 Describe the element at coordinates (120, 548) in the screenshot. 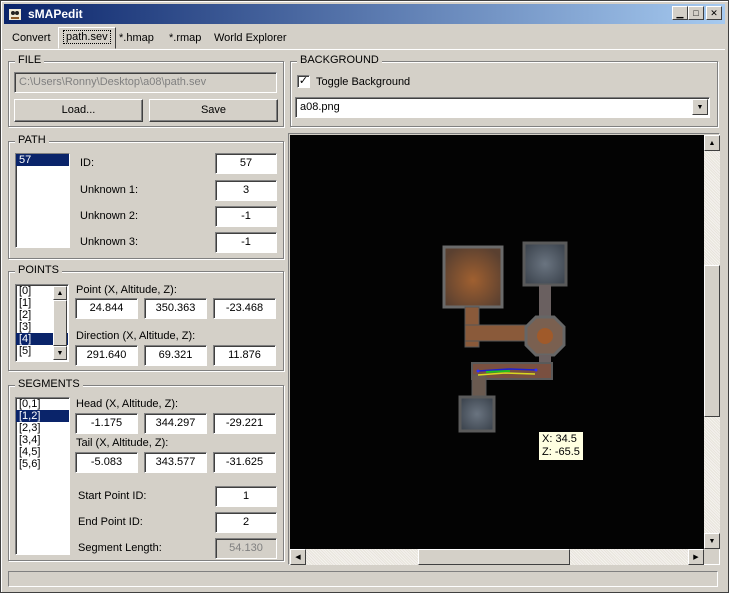

I see `segment-length-label: Segment Length:` at that location.